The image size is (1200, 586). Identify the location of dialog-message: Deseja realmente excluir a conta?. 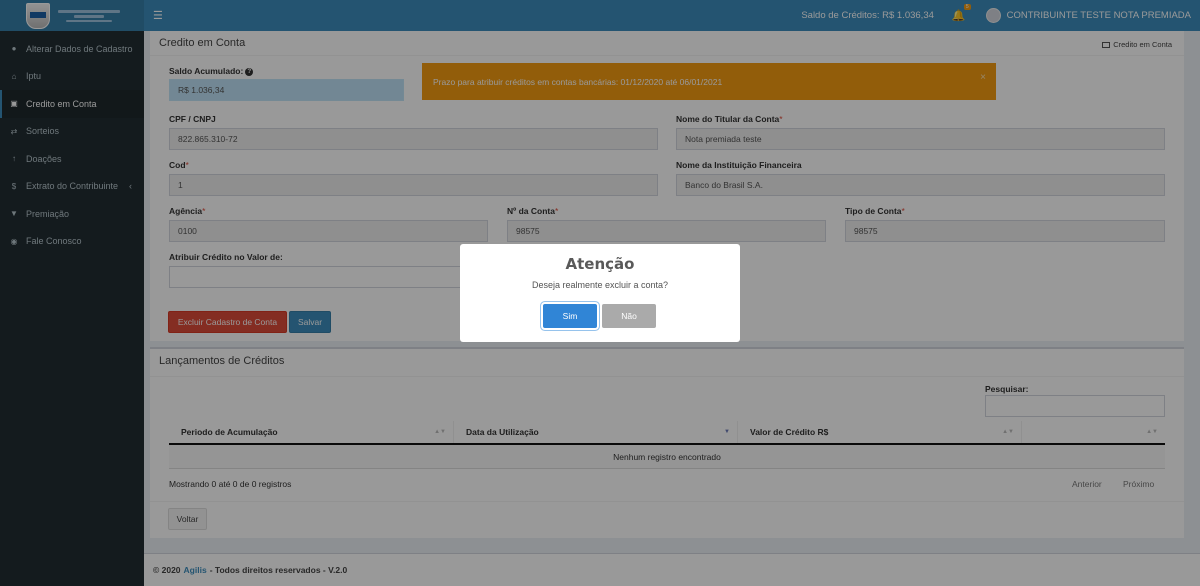
(600, 285).